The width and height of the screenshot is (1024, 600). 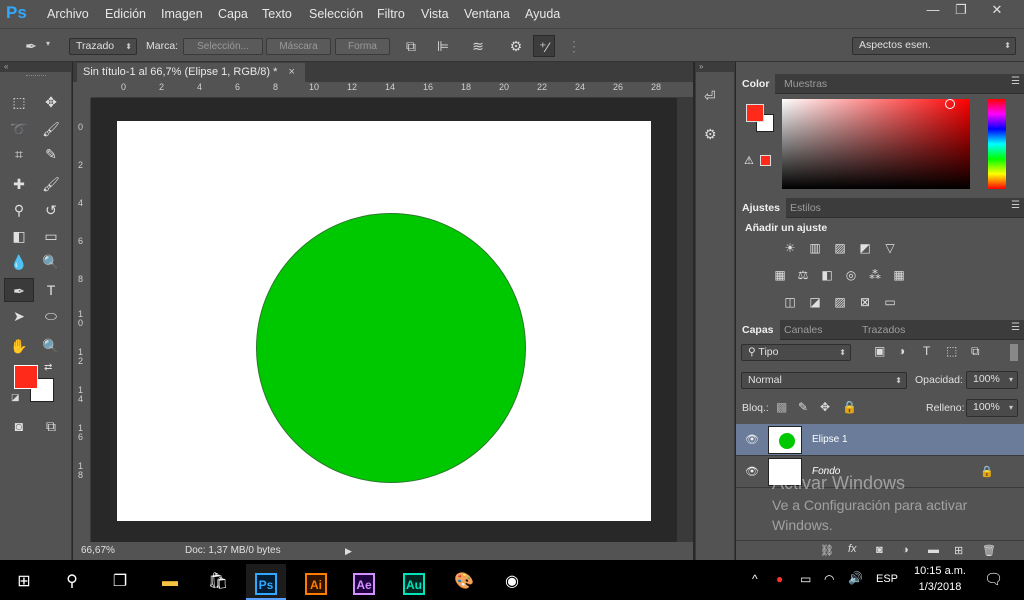 What do you see at coordinates (51, 346) in the screenshot?
I see `zoom-tool-icon: 🔍` at bounding box center [51, 346].